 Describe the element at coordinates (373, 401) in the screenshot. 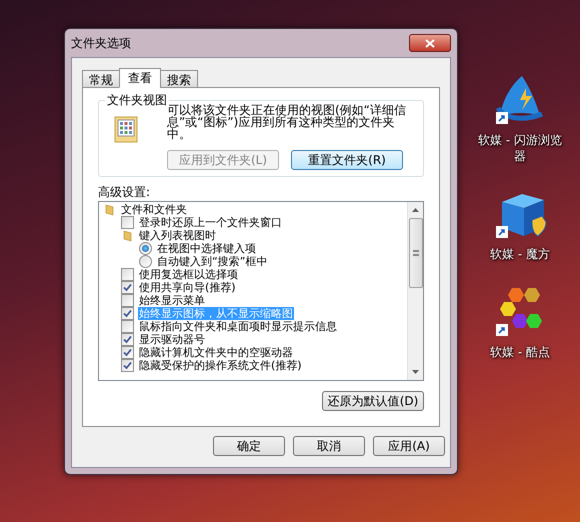

I see `restore-defaults-button: 还原为默认值(D)` at that location.